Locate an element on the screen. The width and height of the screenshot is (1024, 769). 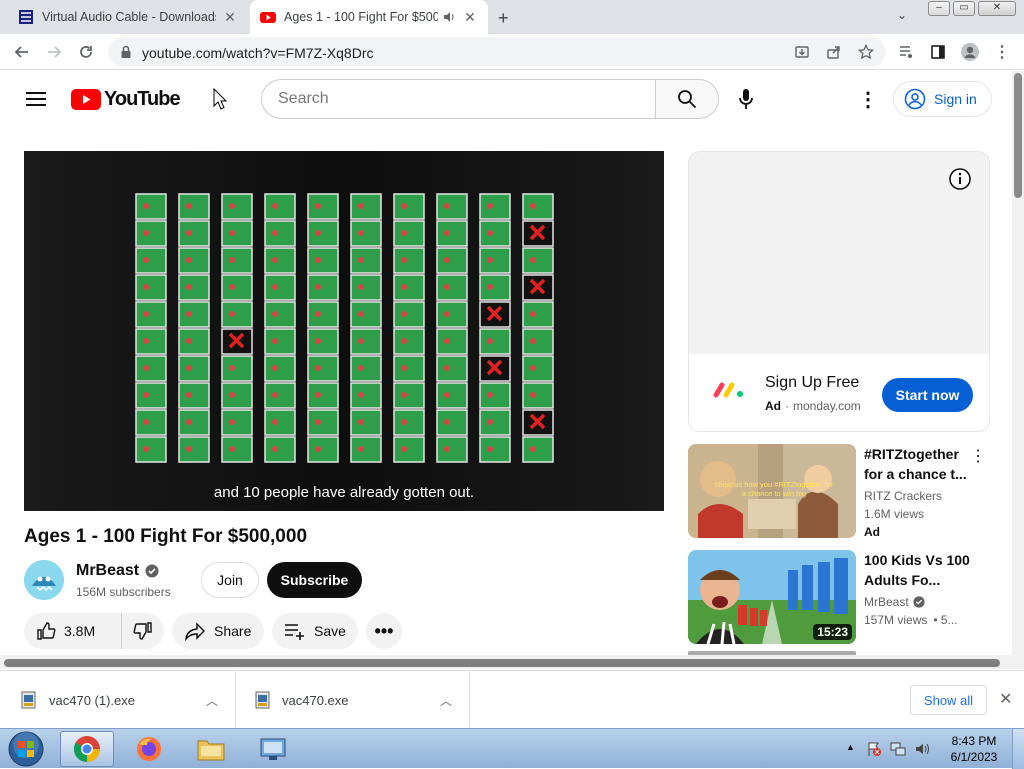
mrbeast-thumbnail: 15:23 is located at coordinates (772, 597).